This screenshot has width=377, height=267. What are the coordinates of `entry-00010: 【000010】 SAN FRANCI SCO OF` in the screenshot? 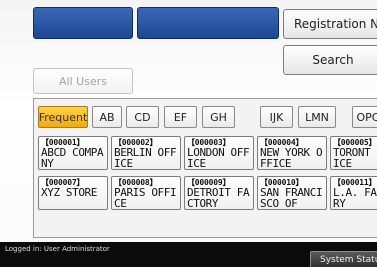 It's located at (292, 193).